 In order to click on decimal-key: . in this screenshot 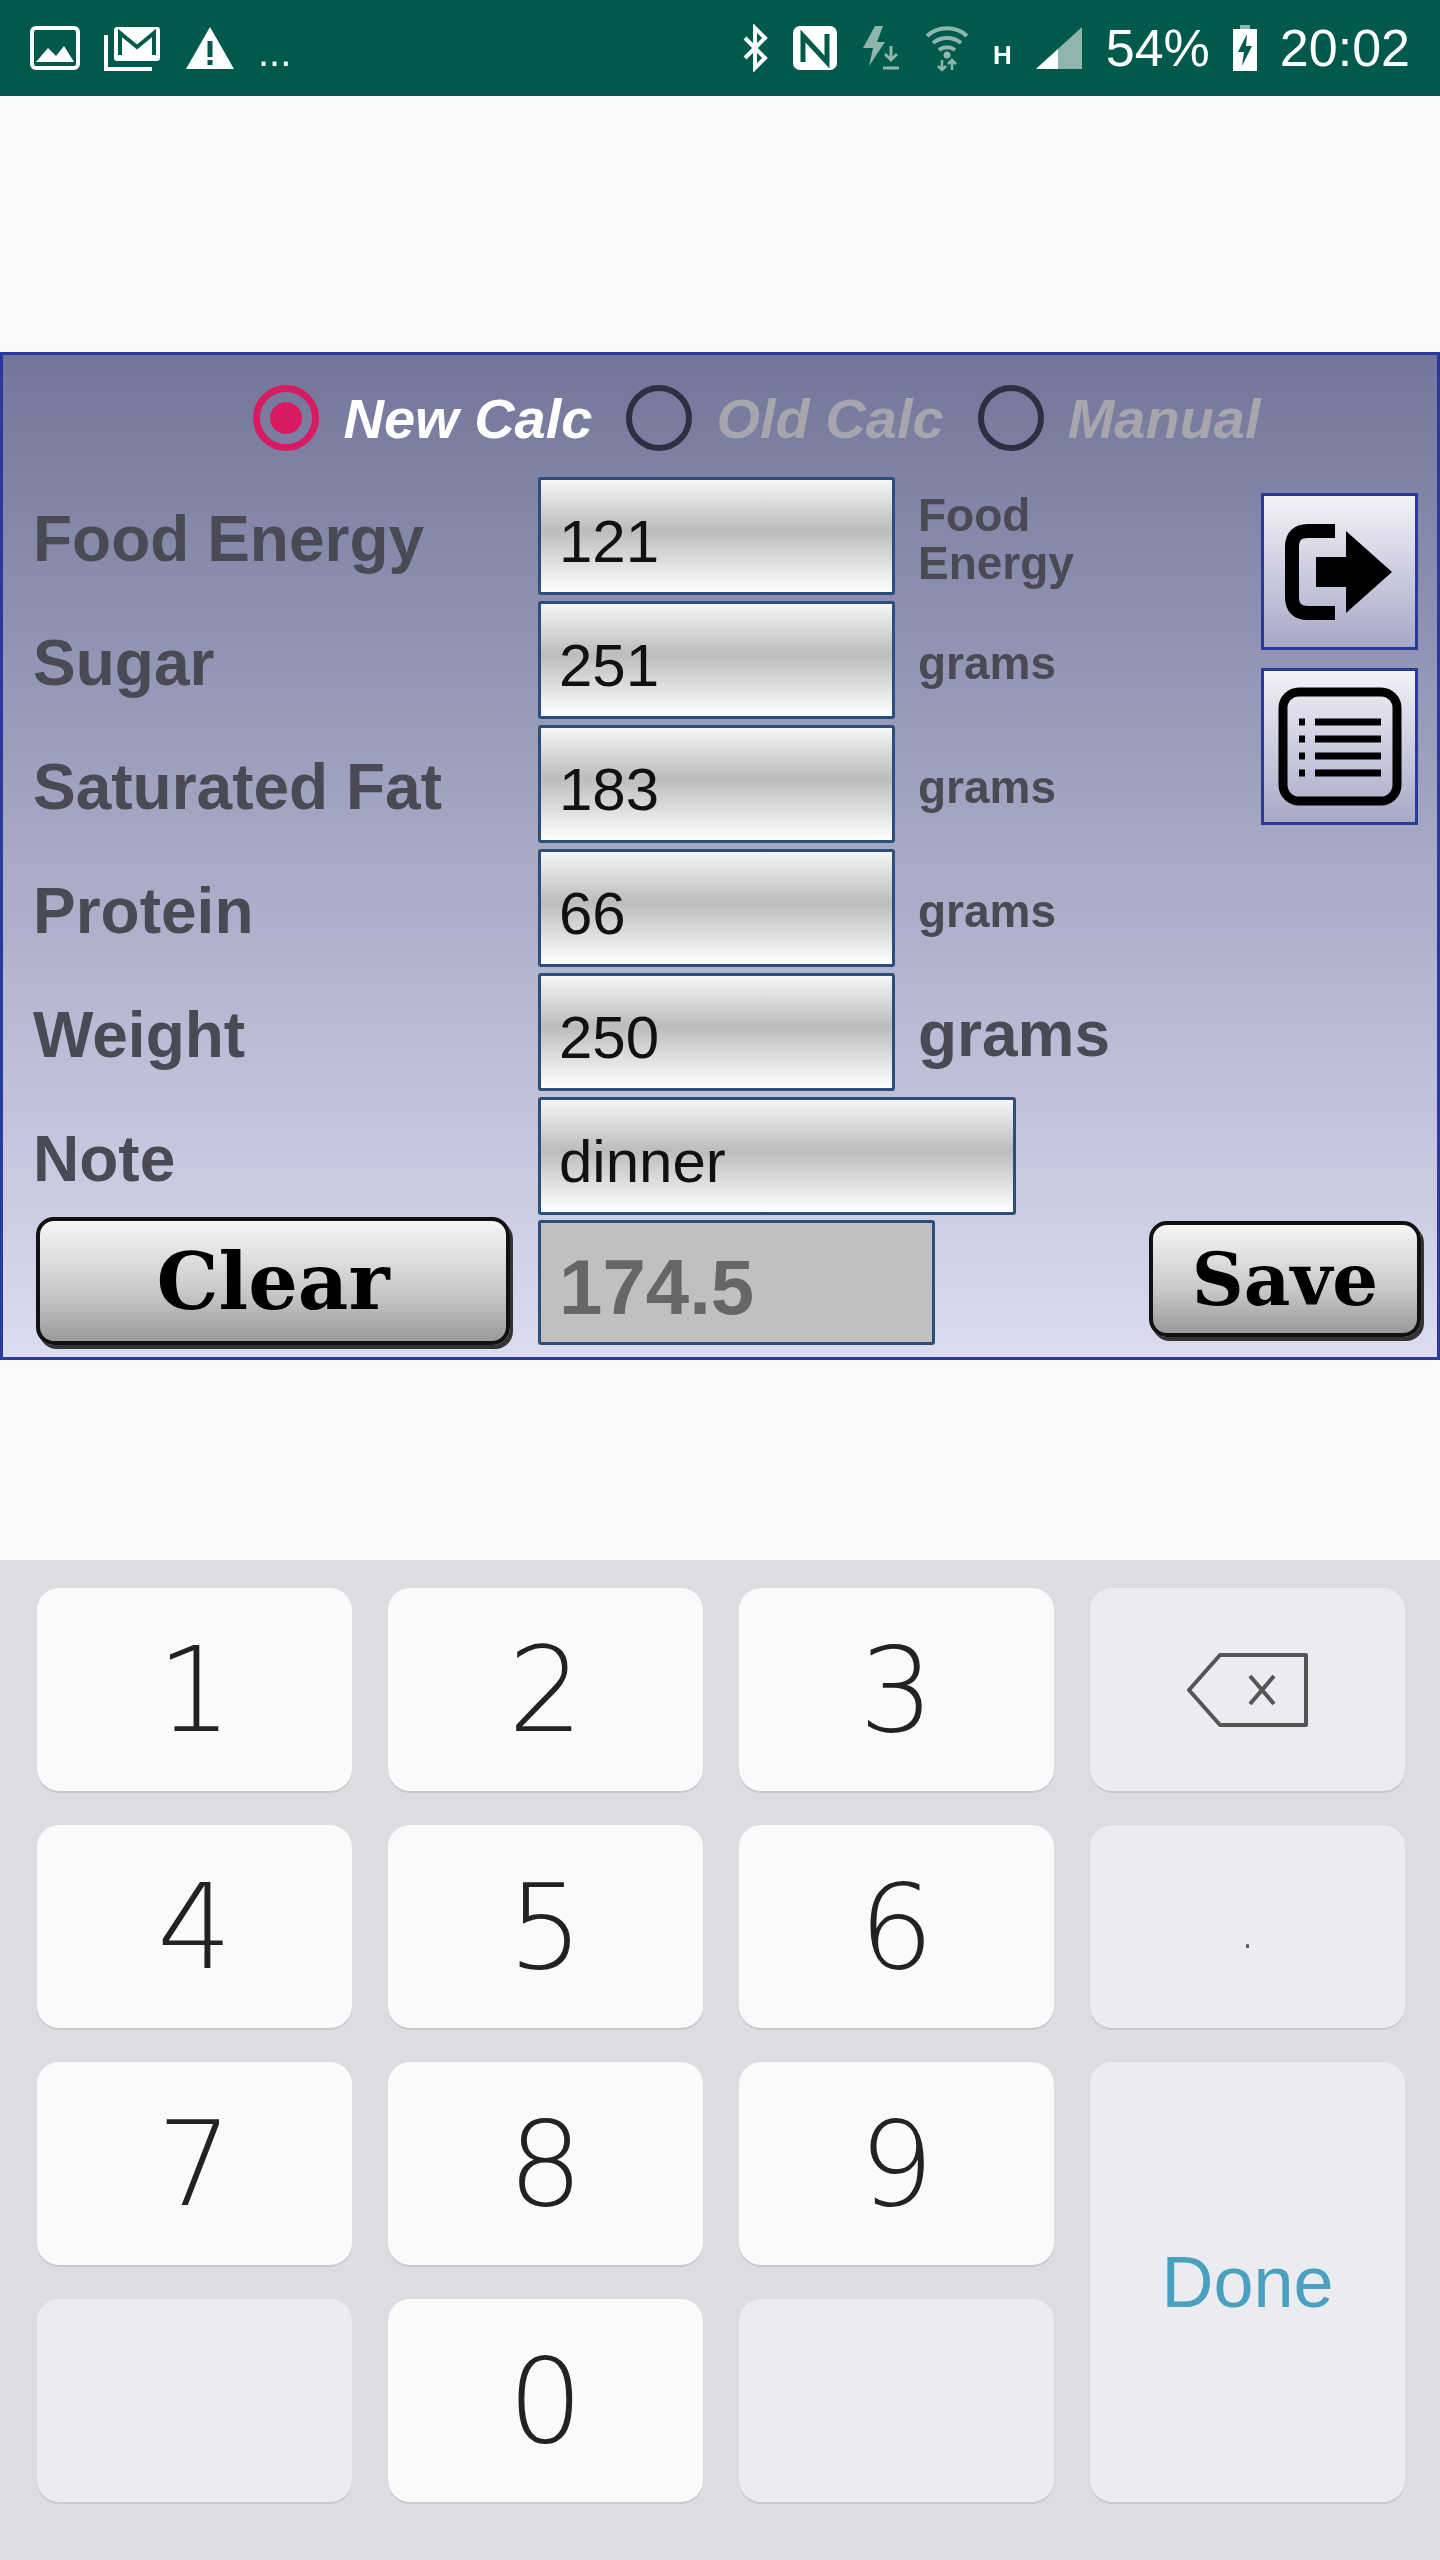, I will do `click(1247, 1926)`.